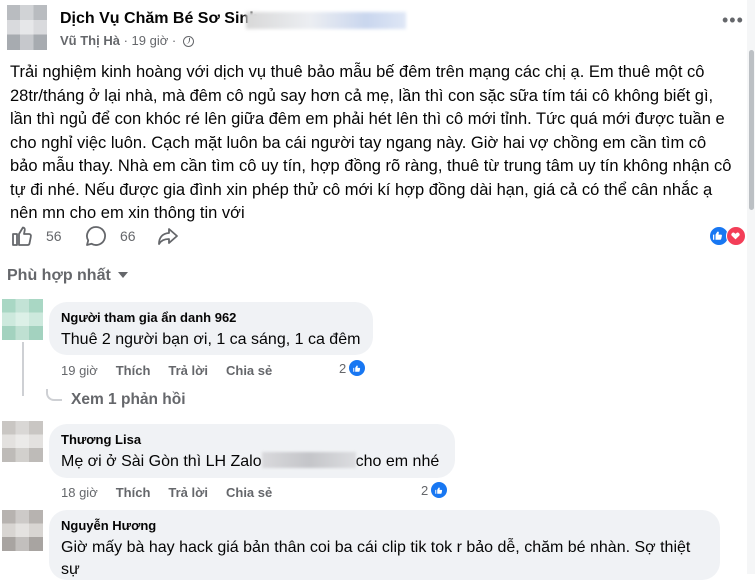 The height and width of the screenshot is (581, 755). Describe the element at coordinates (54, 236) in the screenshot. I see `like-count: 56` at that location.